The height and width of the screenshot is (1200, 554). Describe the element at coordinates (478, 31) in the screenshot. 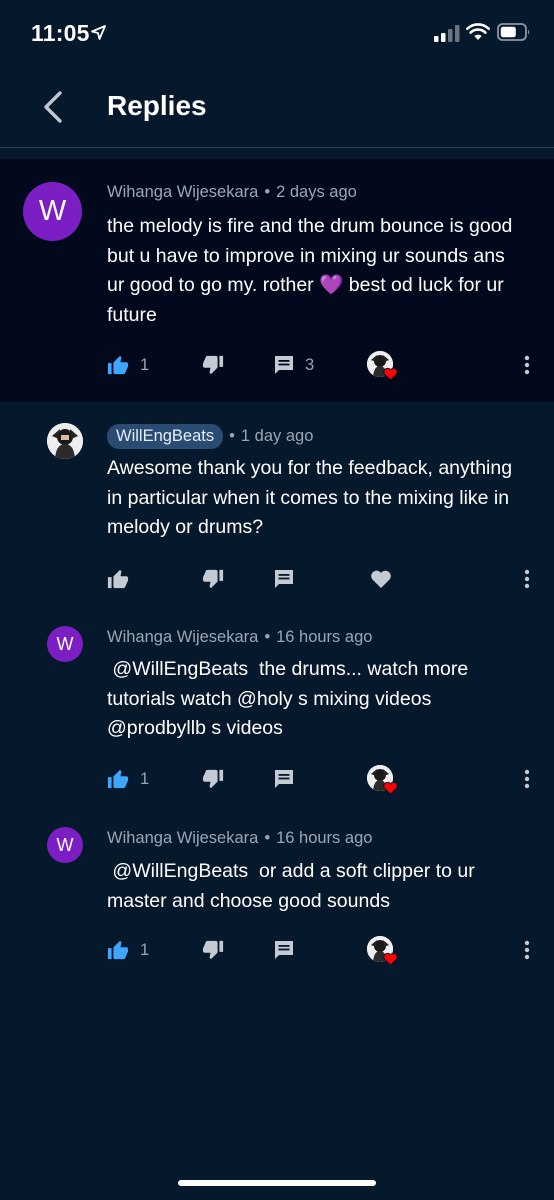

I see `wifi-icon` at that location.